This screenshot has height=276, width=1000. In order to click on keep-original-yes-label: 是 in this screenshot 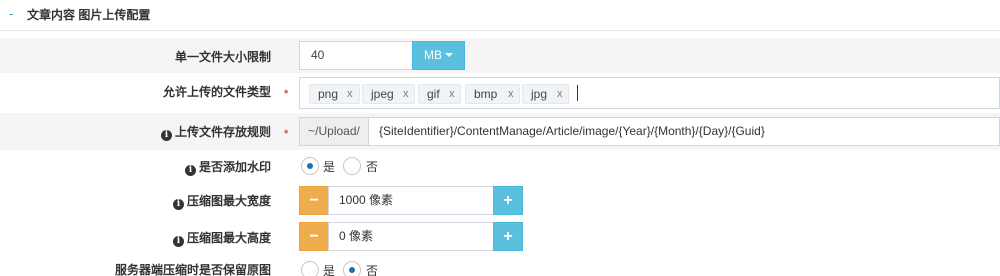, I will do `click(329, 270)`.